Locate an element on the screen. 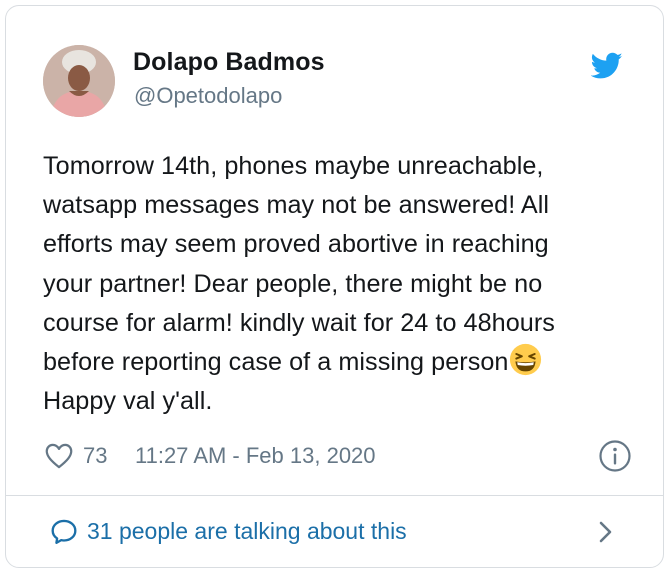  heart-icon is located at coordinates (59, 456).